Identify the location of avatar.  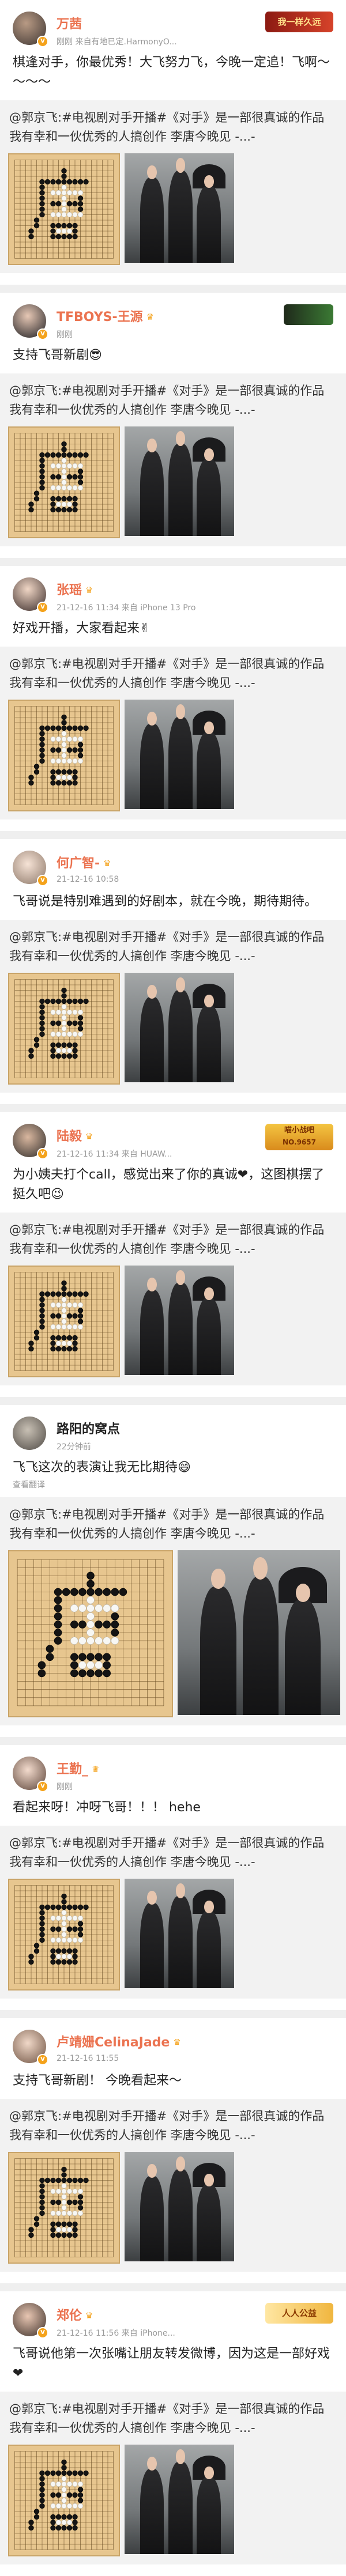
(29, 1434).